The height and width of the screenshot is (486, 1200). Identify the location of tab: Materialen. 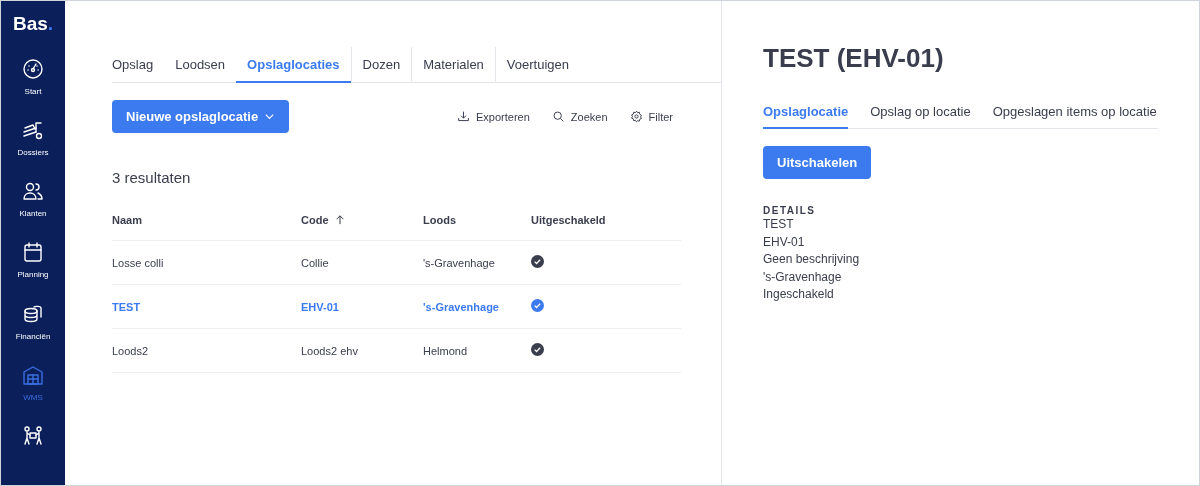
(453, 65).